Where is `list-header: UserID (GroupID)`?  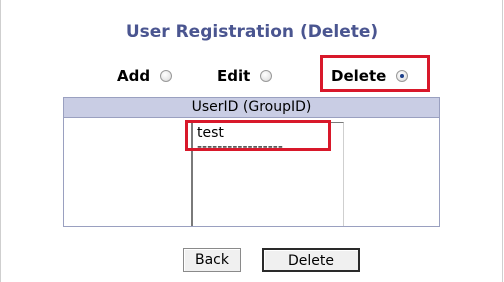 list-header: UserID (GroupID) is located at coordinates (251, 108).